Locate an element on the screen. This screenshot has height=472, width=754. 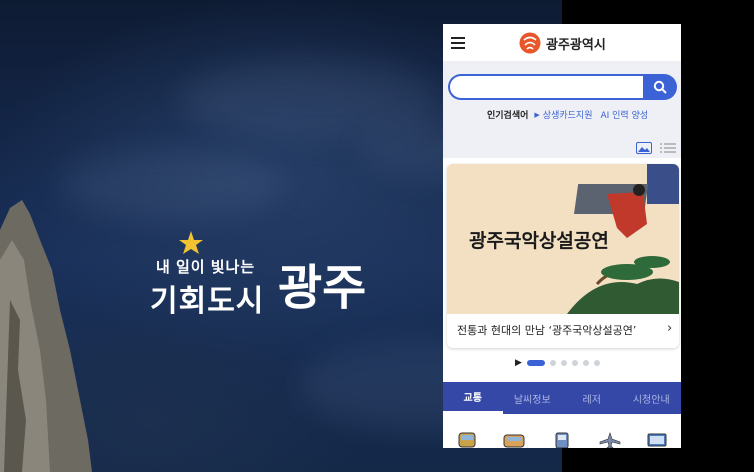
search-input is located at coordinates (546, 87).